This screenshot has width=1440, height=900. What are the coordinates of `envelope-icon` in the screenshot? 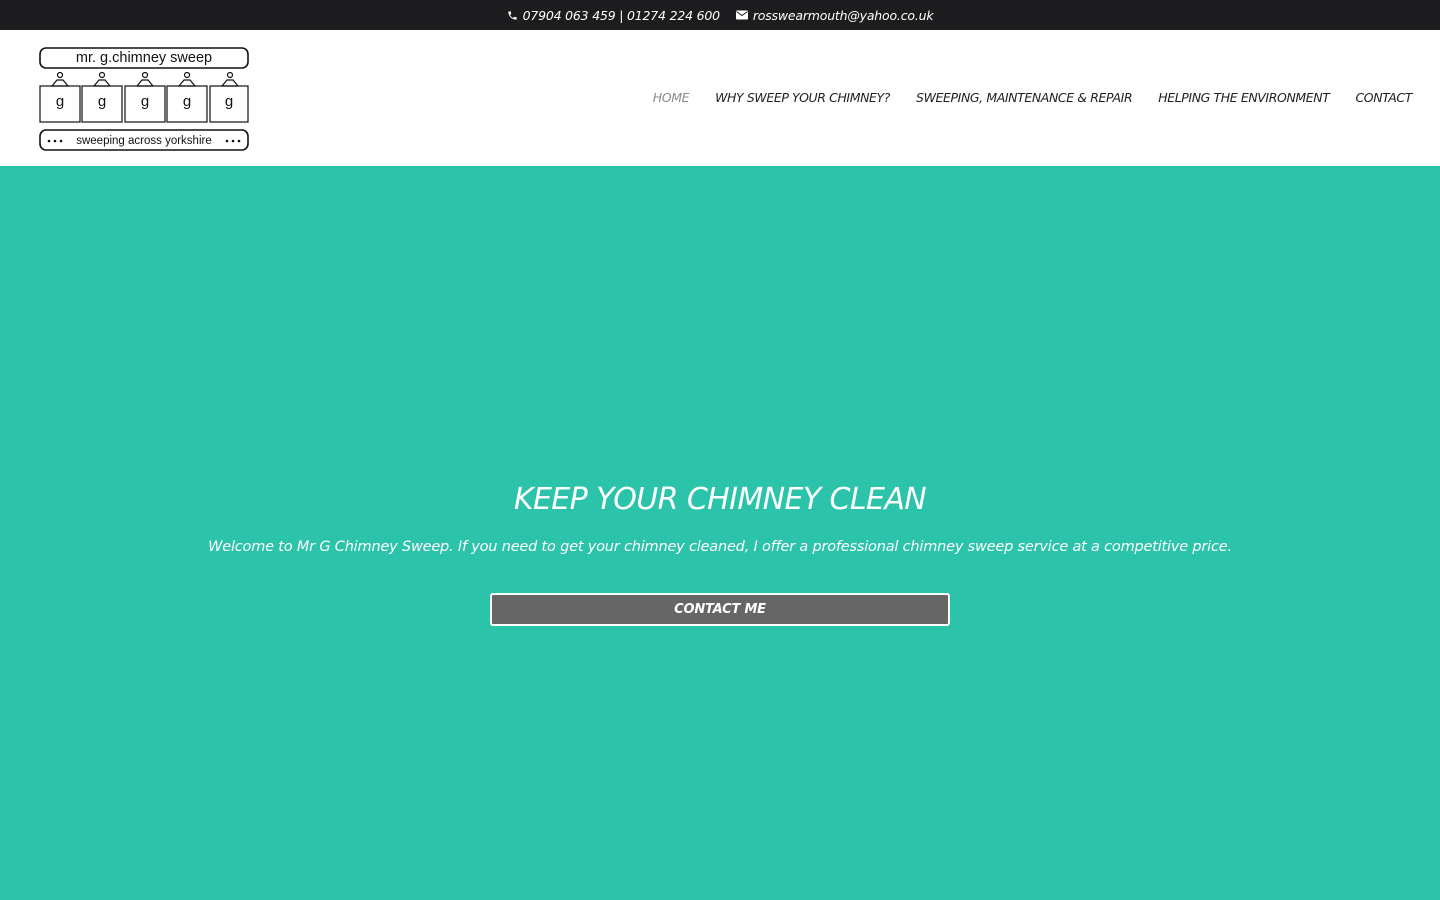 It's located at (741, 15).